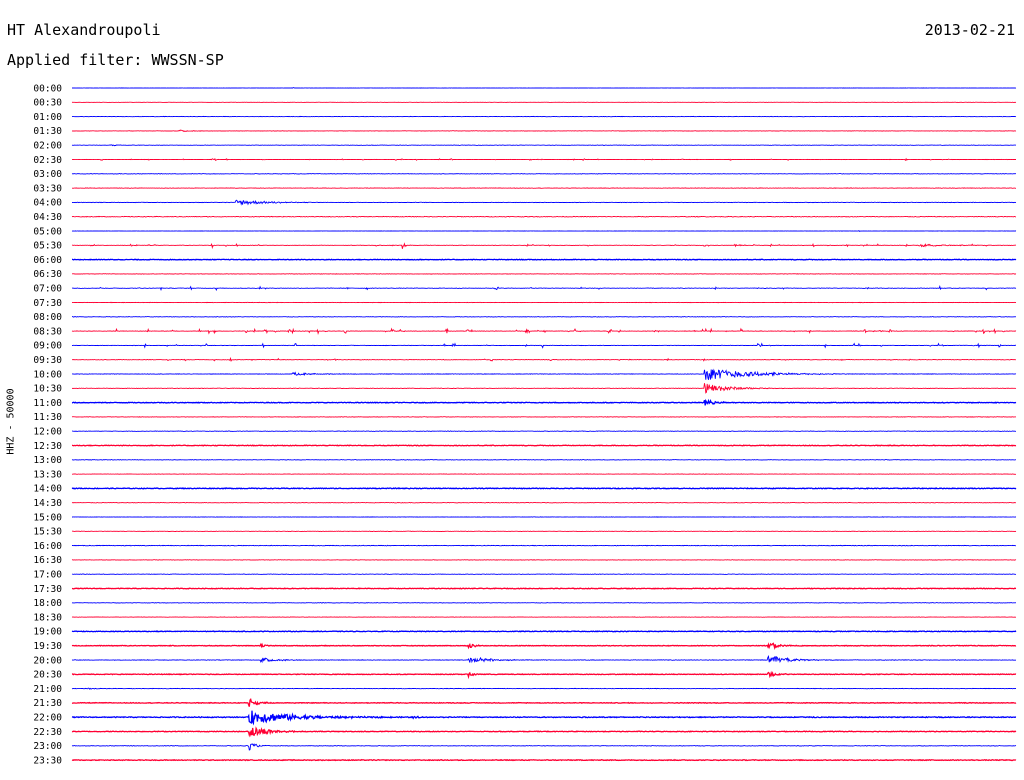  Describe the element at coordinates (47, 432) in the screenshot. I see `tick-label-1200: 12:00` at that location.